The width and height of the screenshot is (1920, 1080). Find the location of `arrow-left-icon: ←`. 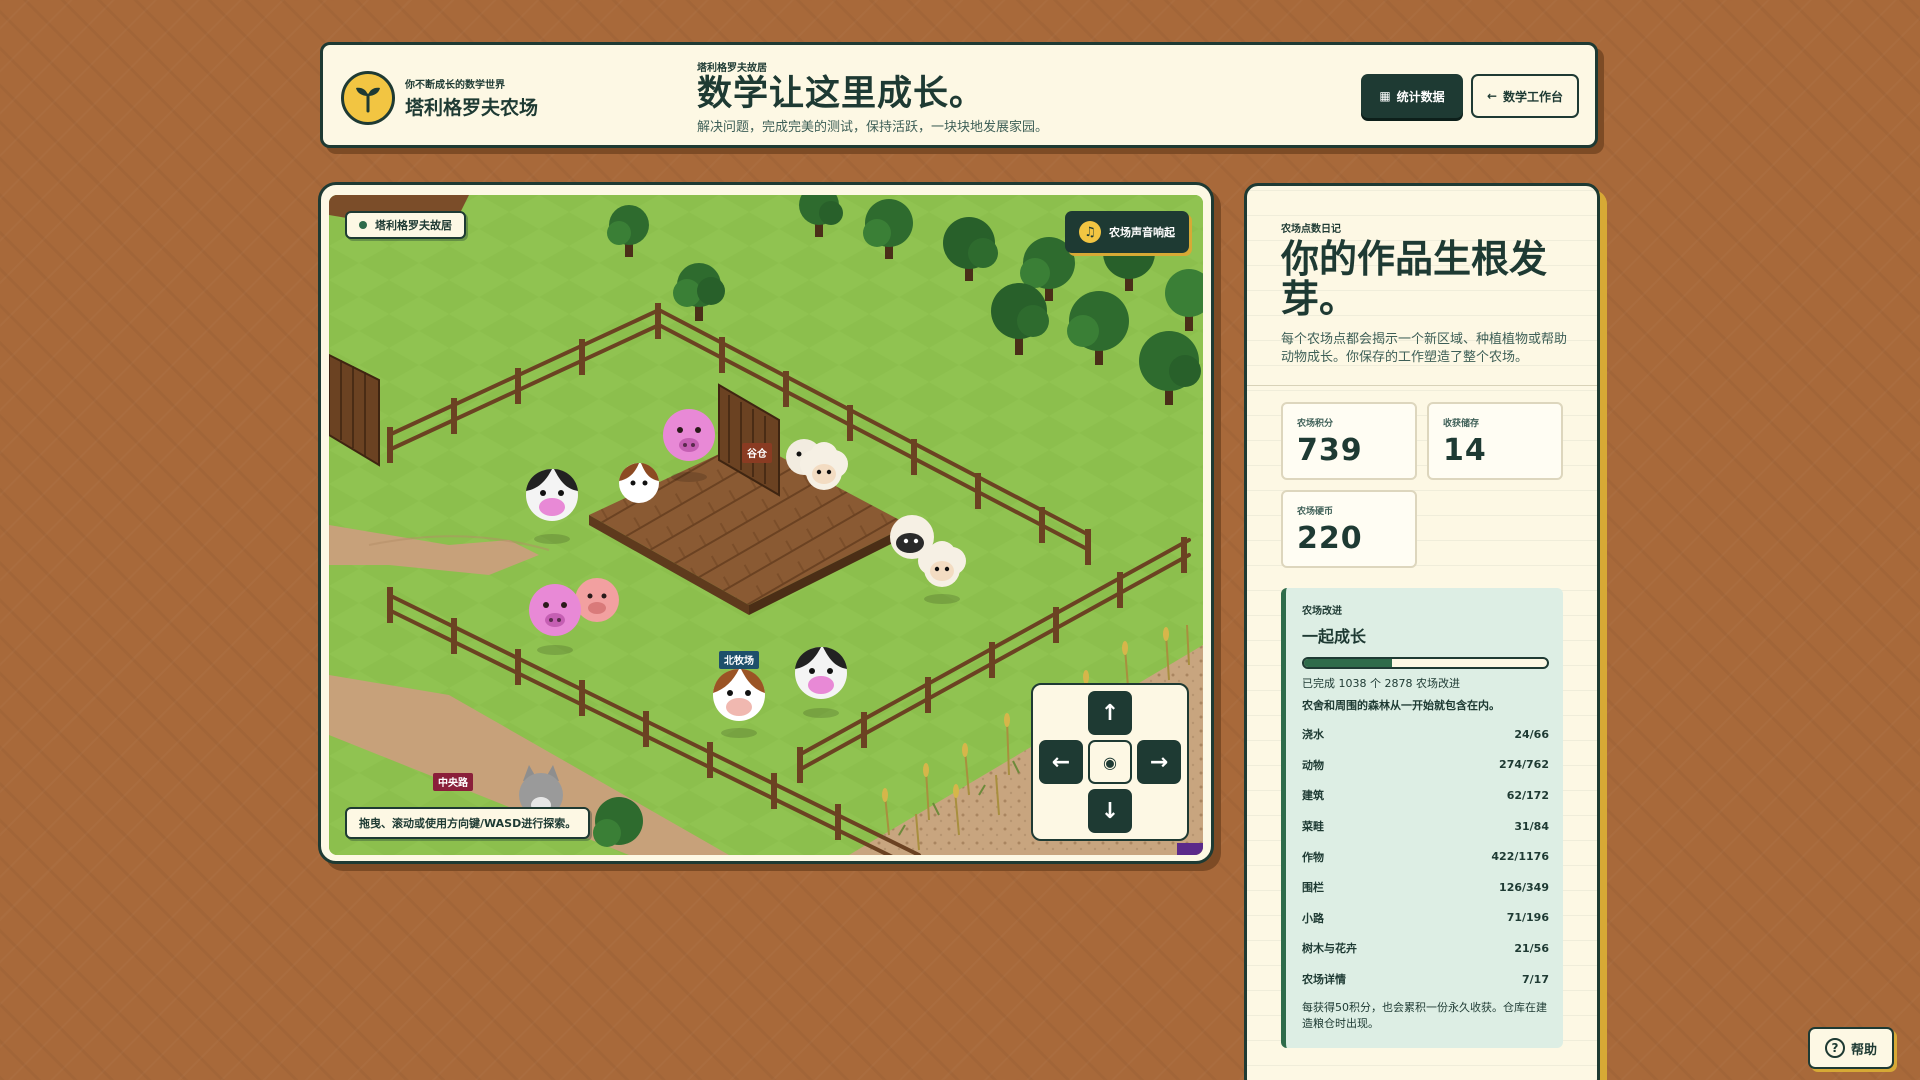

arrow-left-icon: ← is located at coordinates (1492, 96).